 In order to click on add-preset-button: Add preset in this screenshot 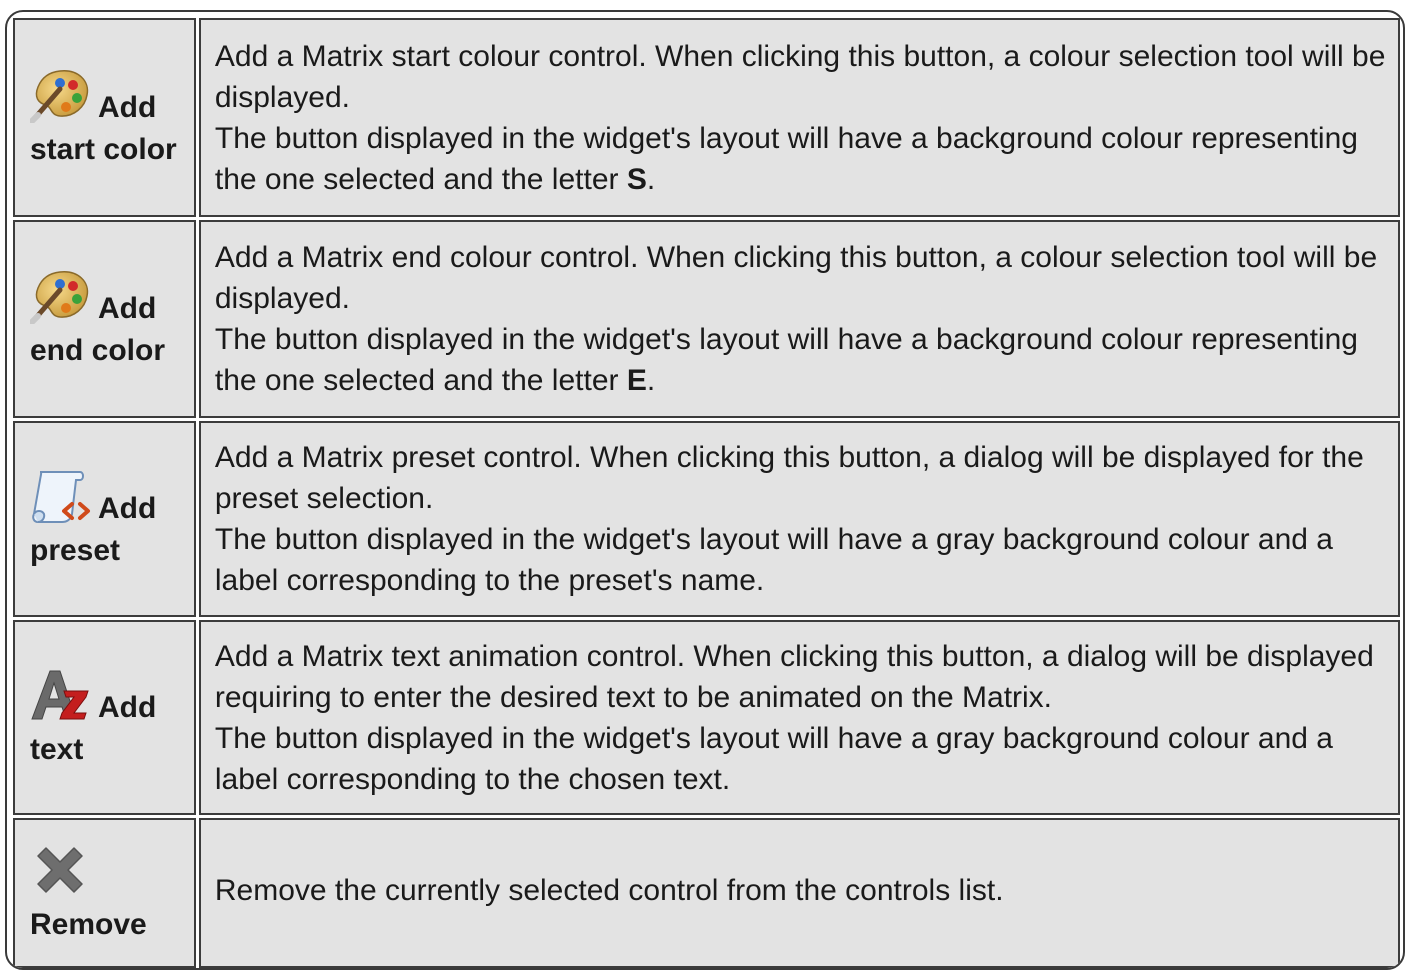, I will do `click(104, 519)`.